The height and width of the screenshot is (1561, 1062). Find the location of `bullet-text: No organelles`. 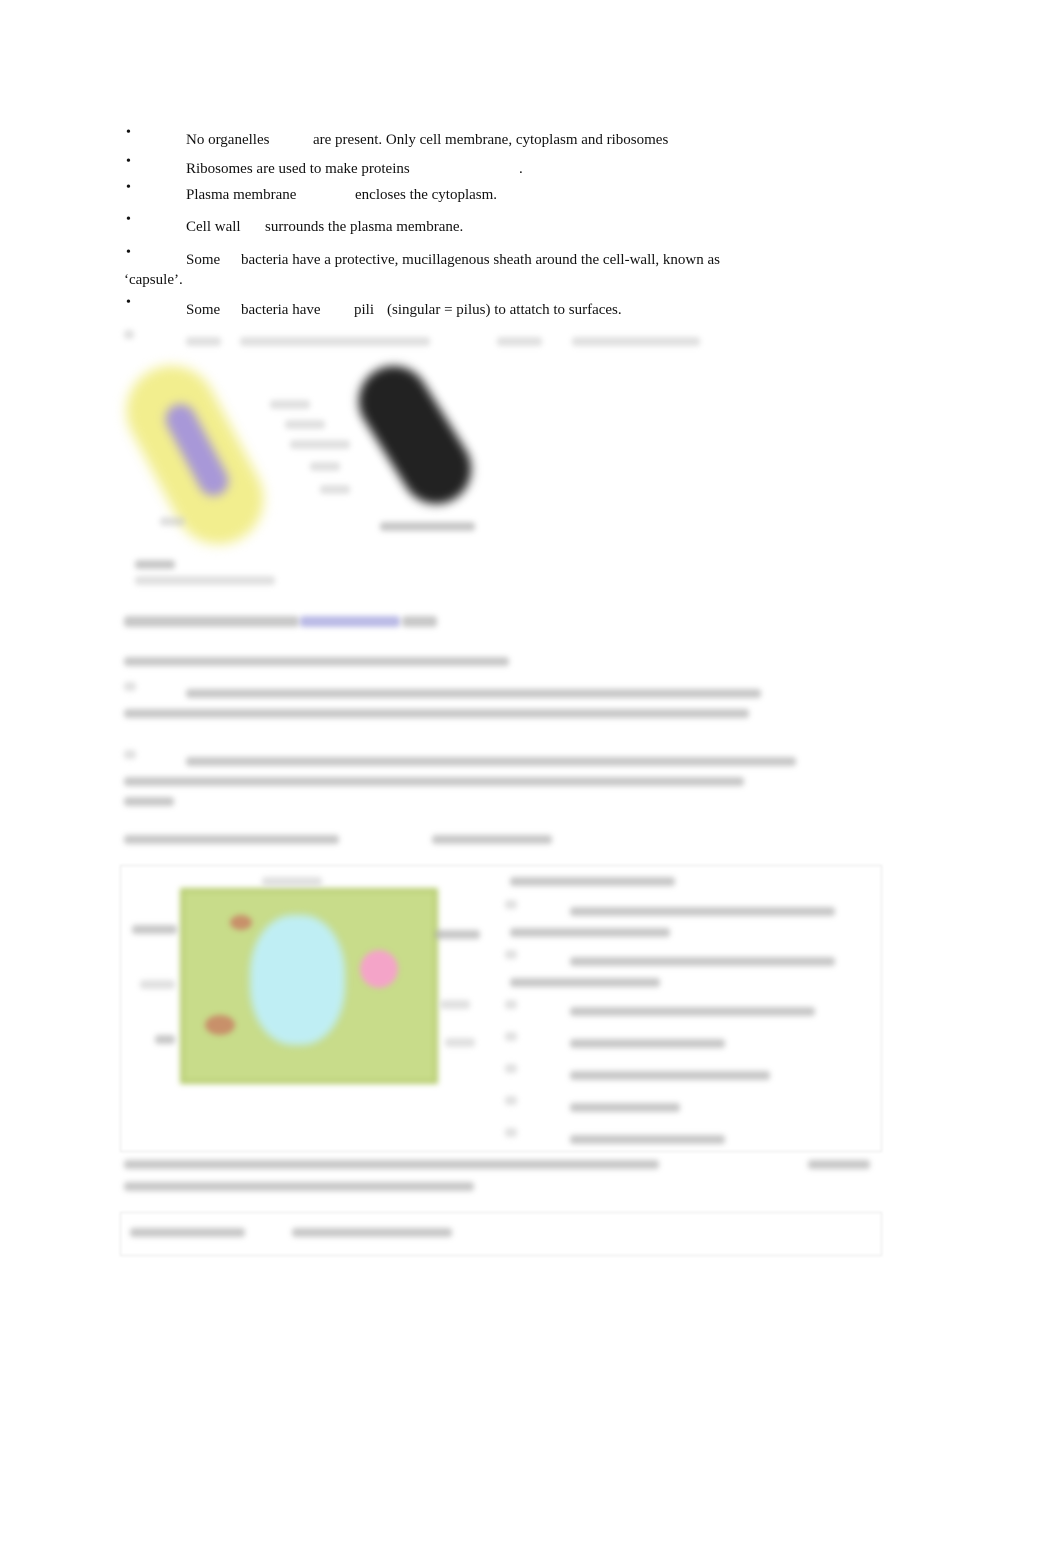

bullet-text: No organelles is located at coordinates (228, 140).